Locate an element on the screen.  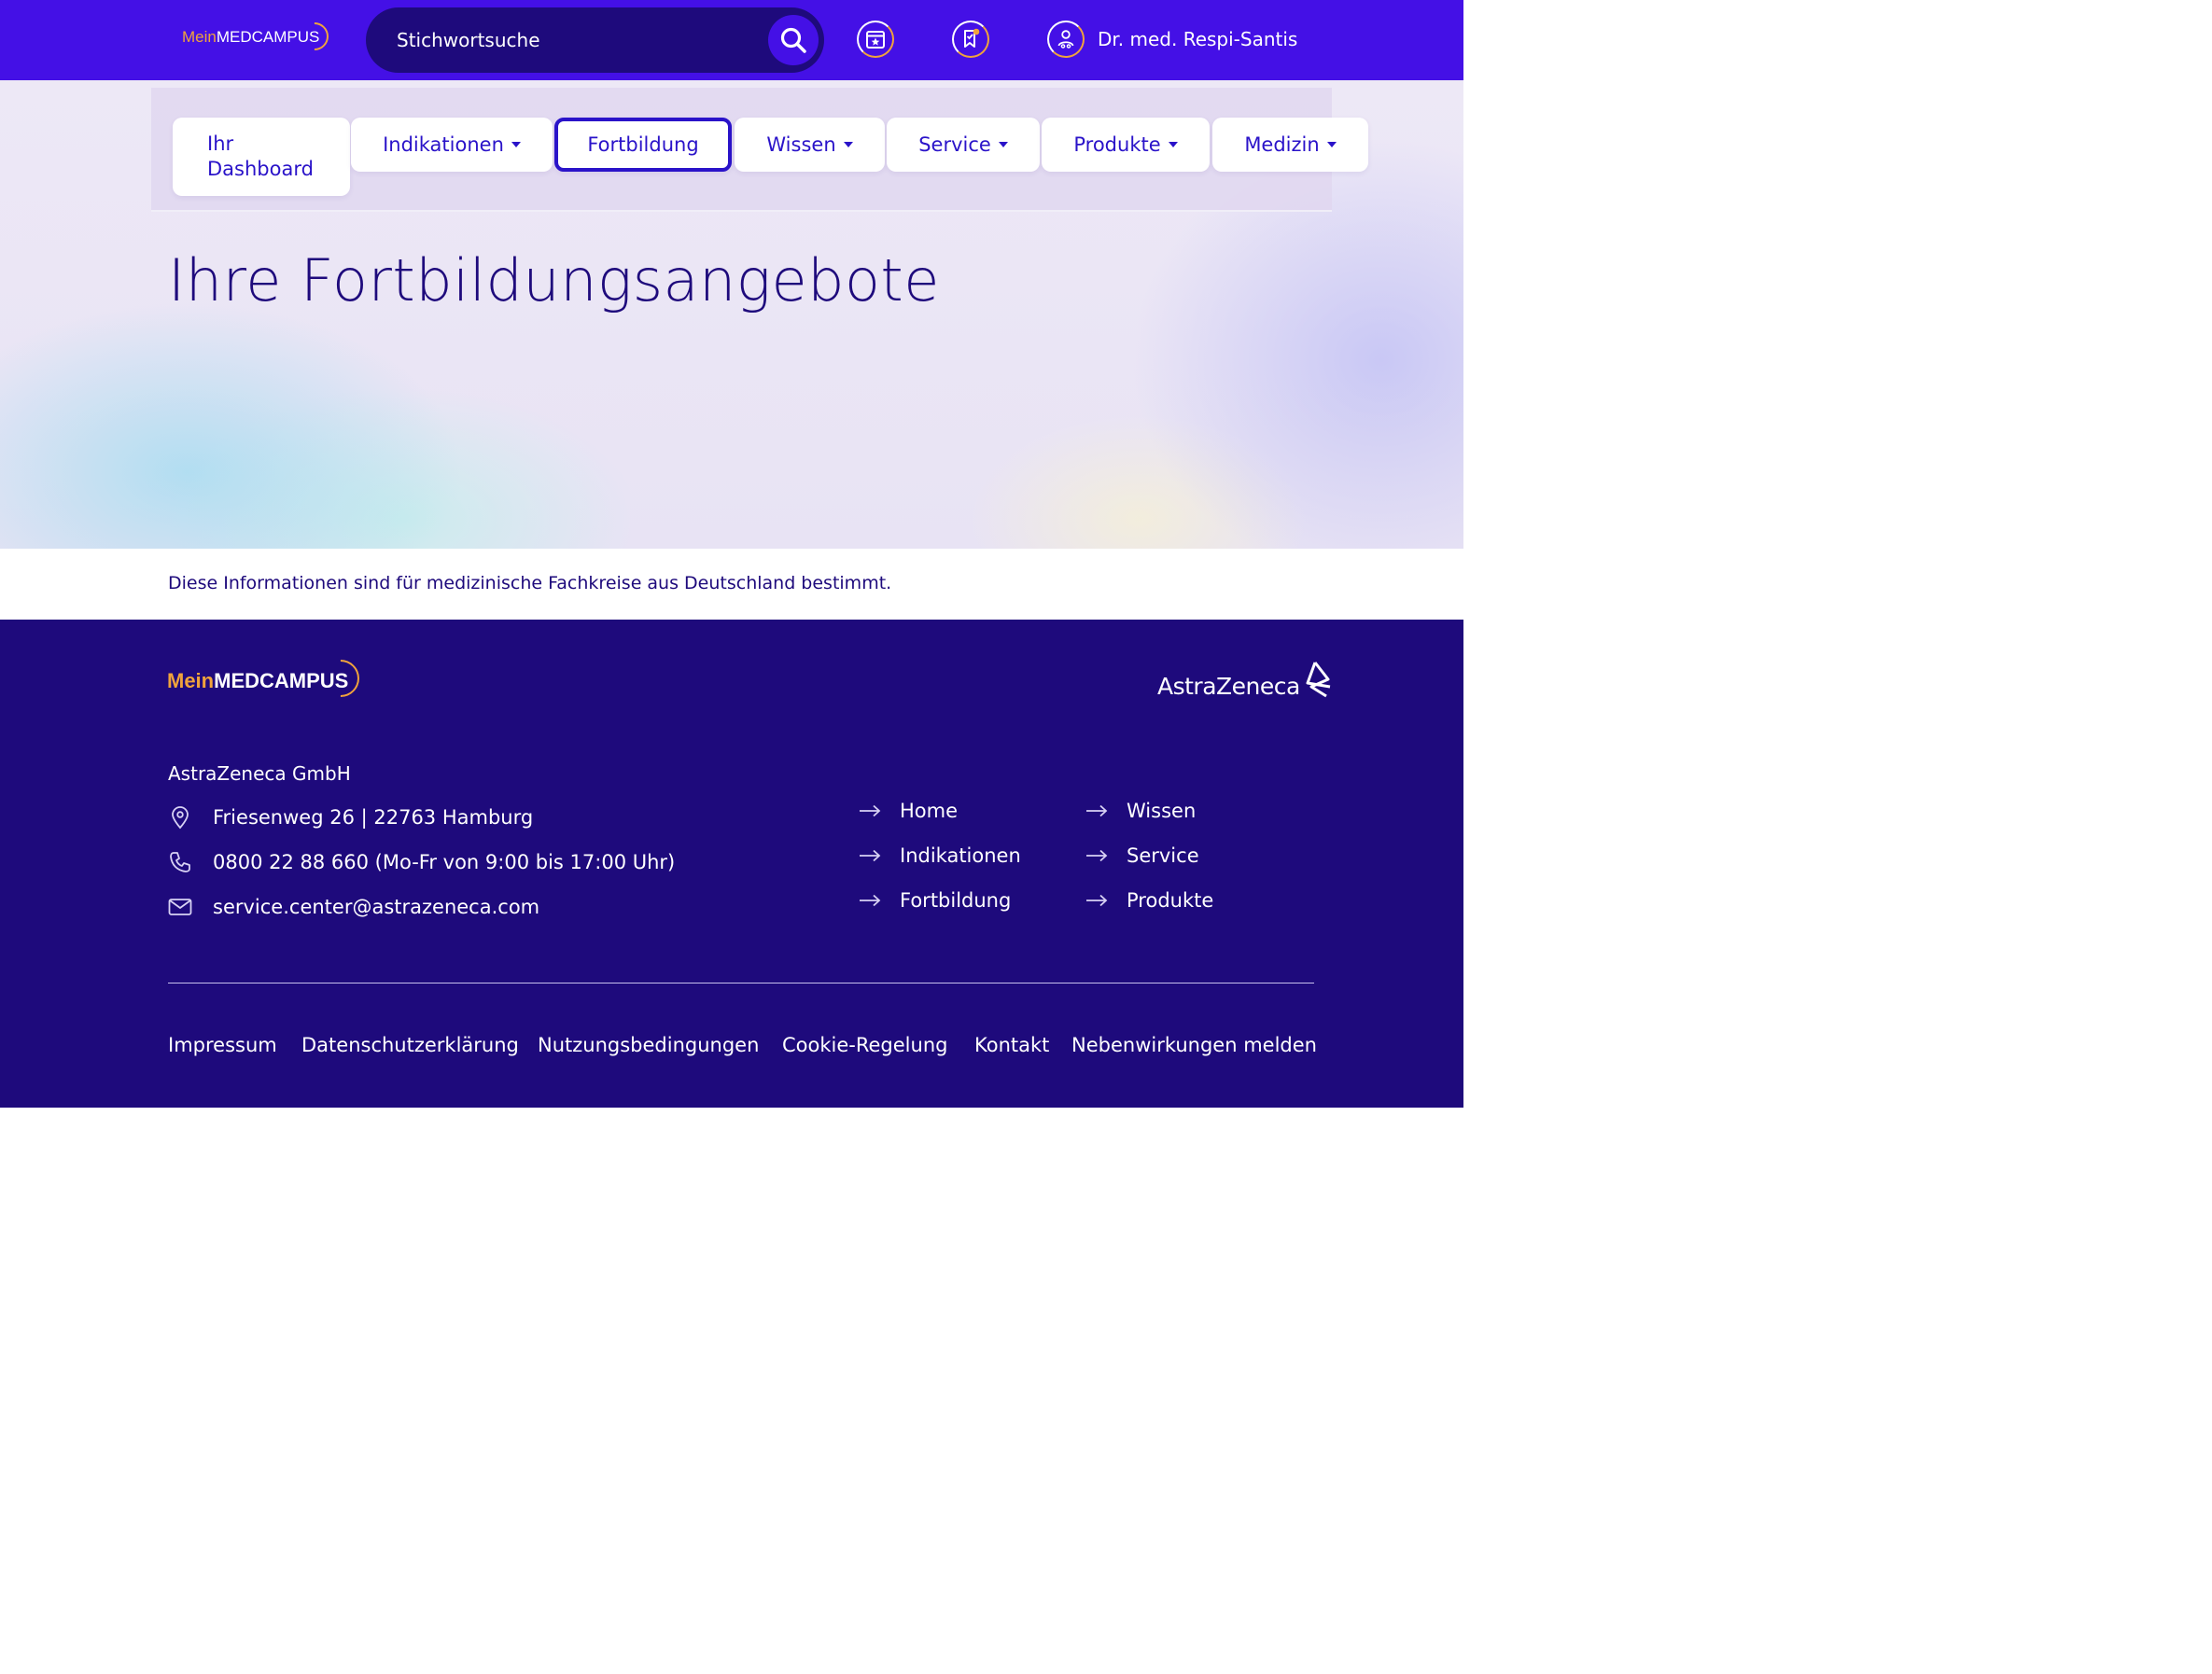
contact-email: service.center@astrazeneca.com is located at coordinates (353, 907).